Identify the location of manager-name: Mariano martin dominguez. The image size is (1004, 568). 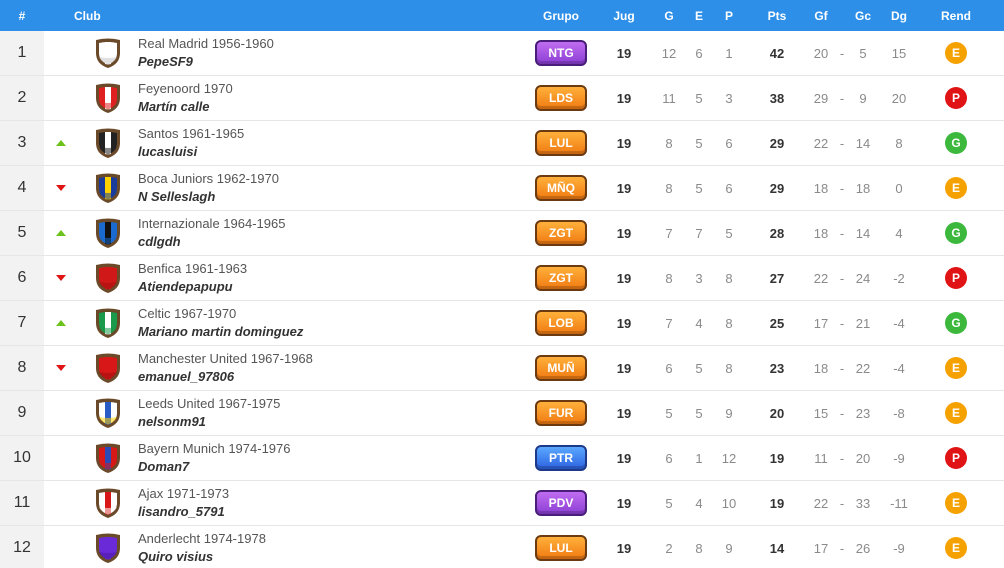
(333, 332).